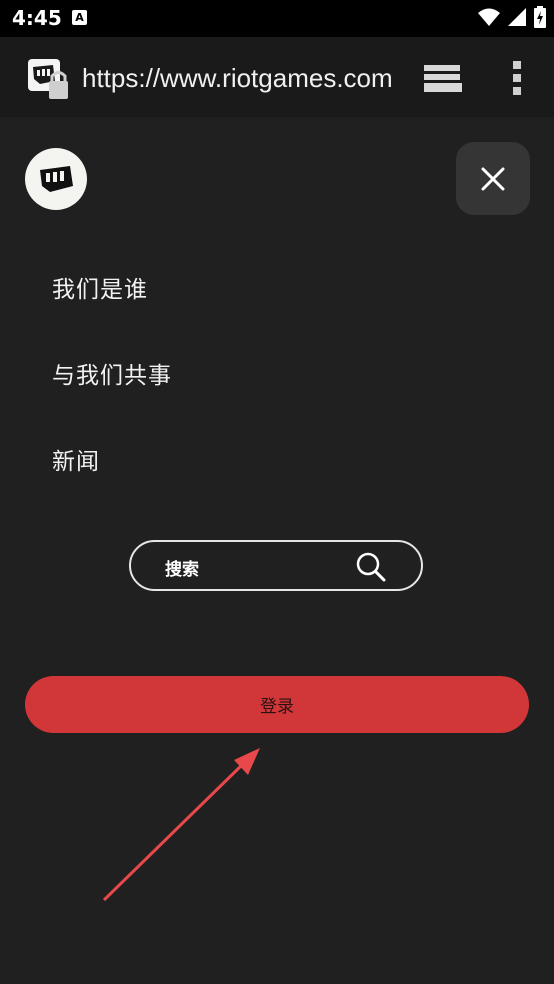  I want to click on riot-fist-icon, so click(56, 179).